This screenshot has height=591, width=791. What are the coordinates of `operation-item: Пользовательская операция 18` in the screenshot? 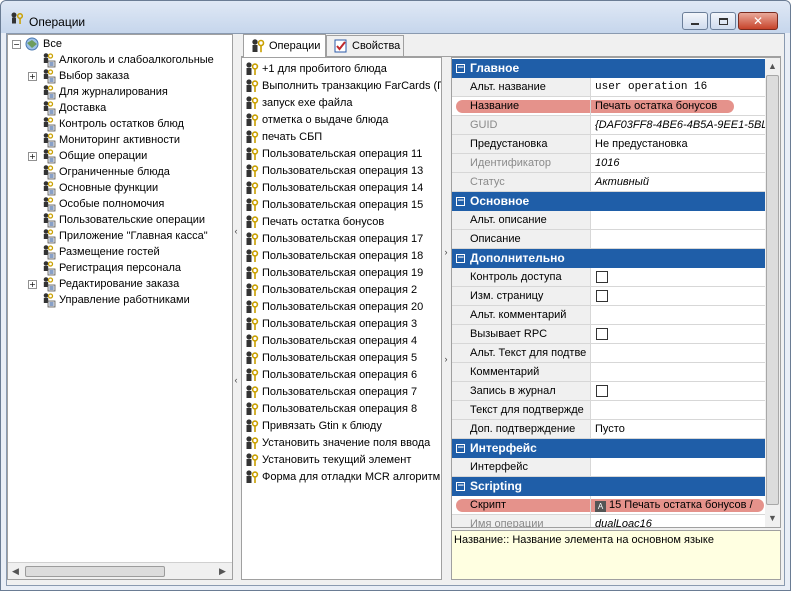 It's located at (341, 255).